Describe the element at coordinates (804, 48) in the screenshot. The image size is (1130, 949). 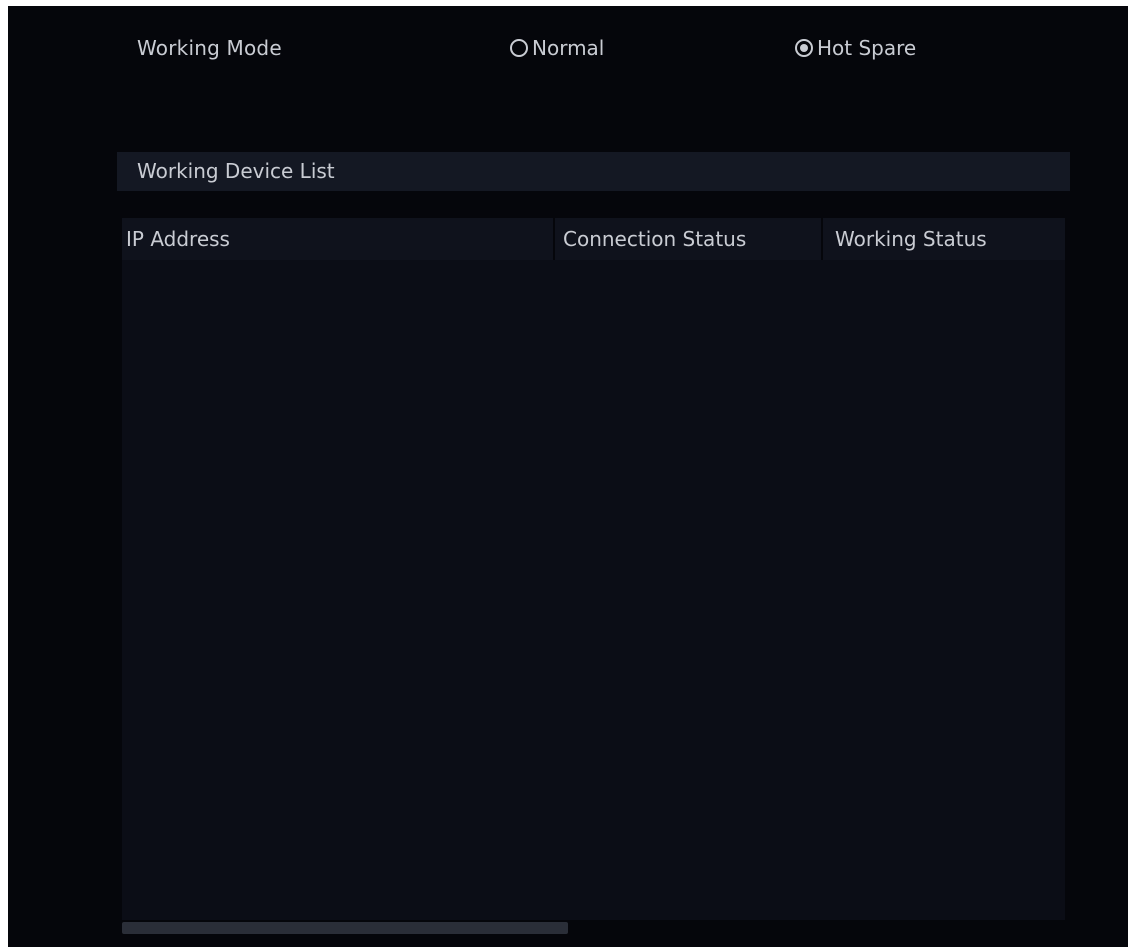
I see `radio-checked-icon` at that location.